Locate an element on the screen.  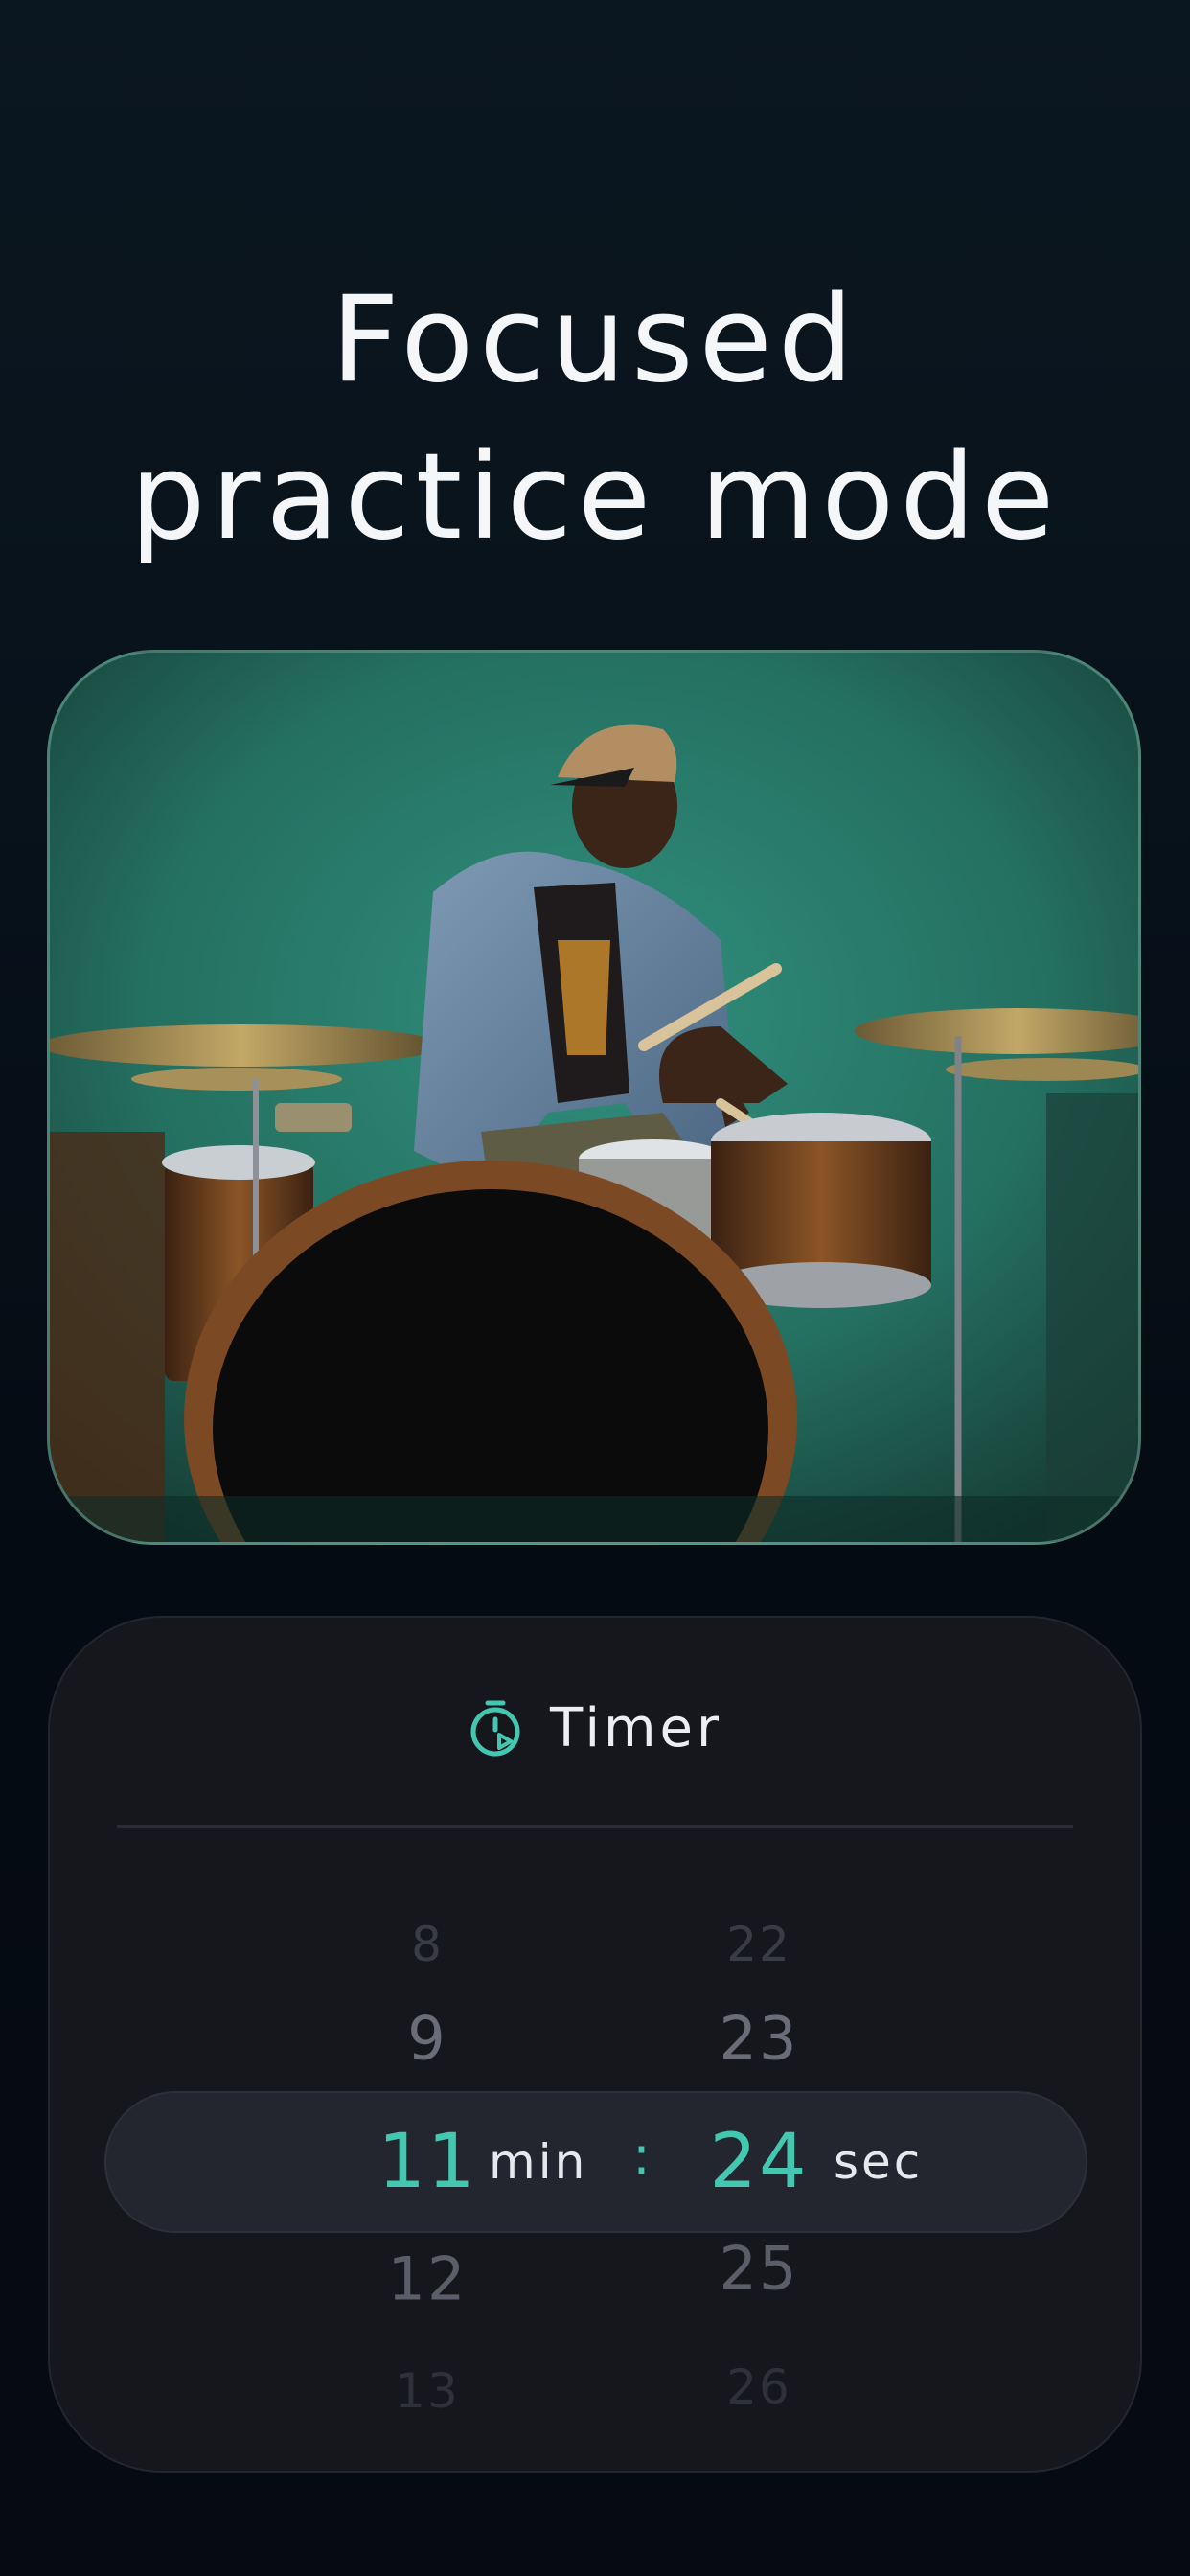
minutes-option: 9 is located at coordinates (428, 2039).